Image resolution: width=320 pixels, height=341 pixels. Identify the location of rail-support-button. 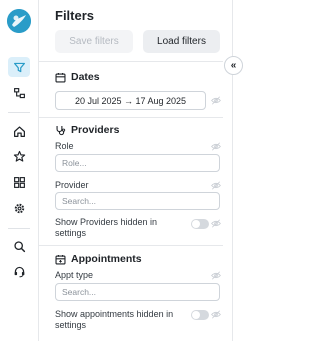
(19, 271).